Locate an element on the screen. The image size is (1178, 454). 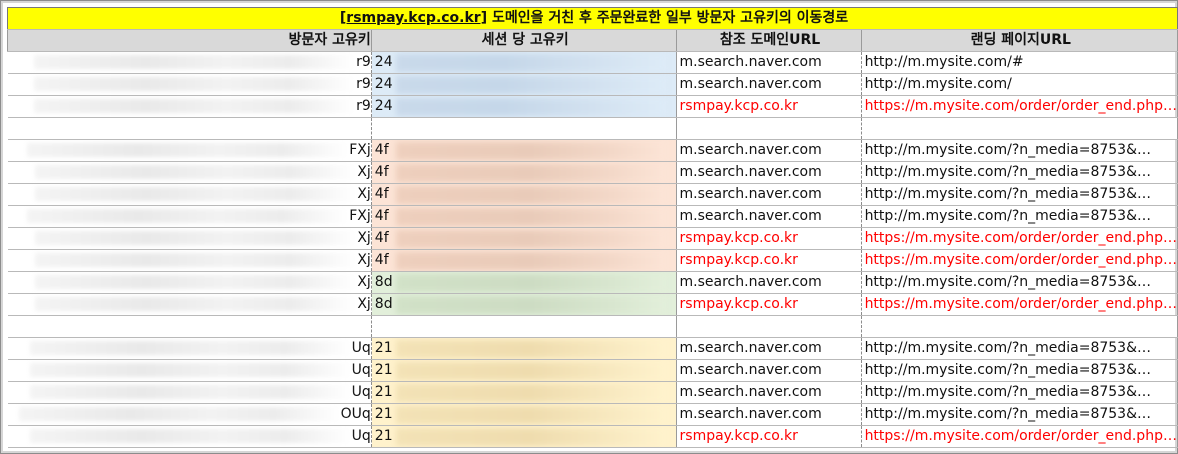
session-key-prefix: 4f is located at coordinates (381, 150).